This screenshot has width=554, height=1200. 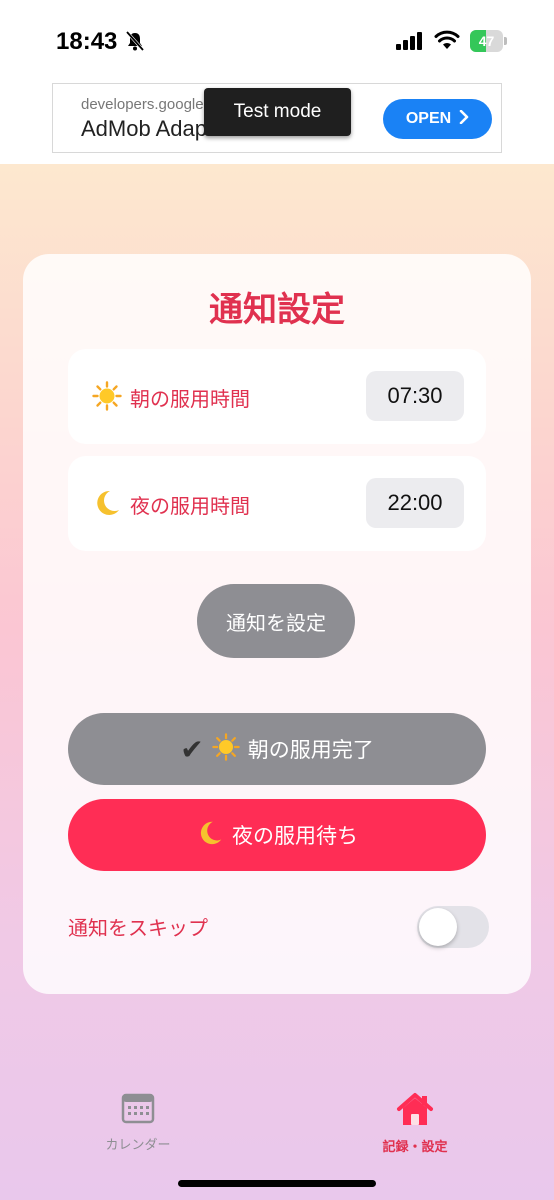 I want to click on home-indicator, so click(x=277, y=1183).